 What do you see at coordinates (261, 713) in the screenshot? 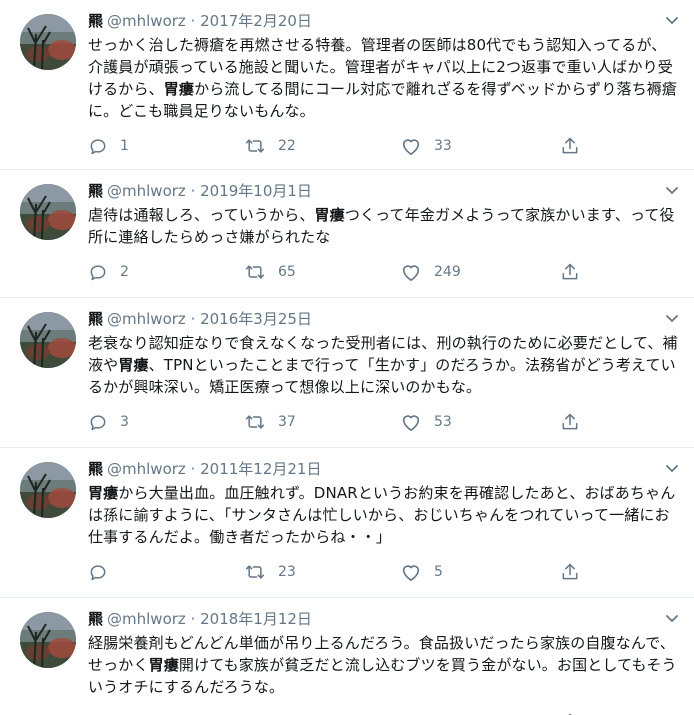
I see `retweet-button` at bounding box center [261, 713].